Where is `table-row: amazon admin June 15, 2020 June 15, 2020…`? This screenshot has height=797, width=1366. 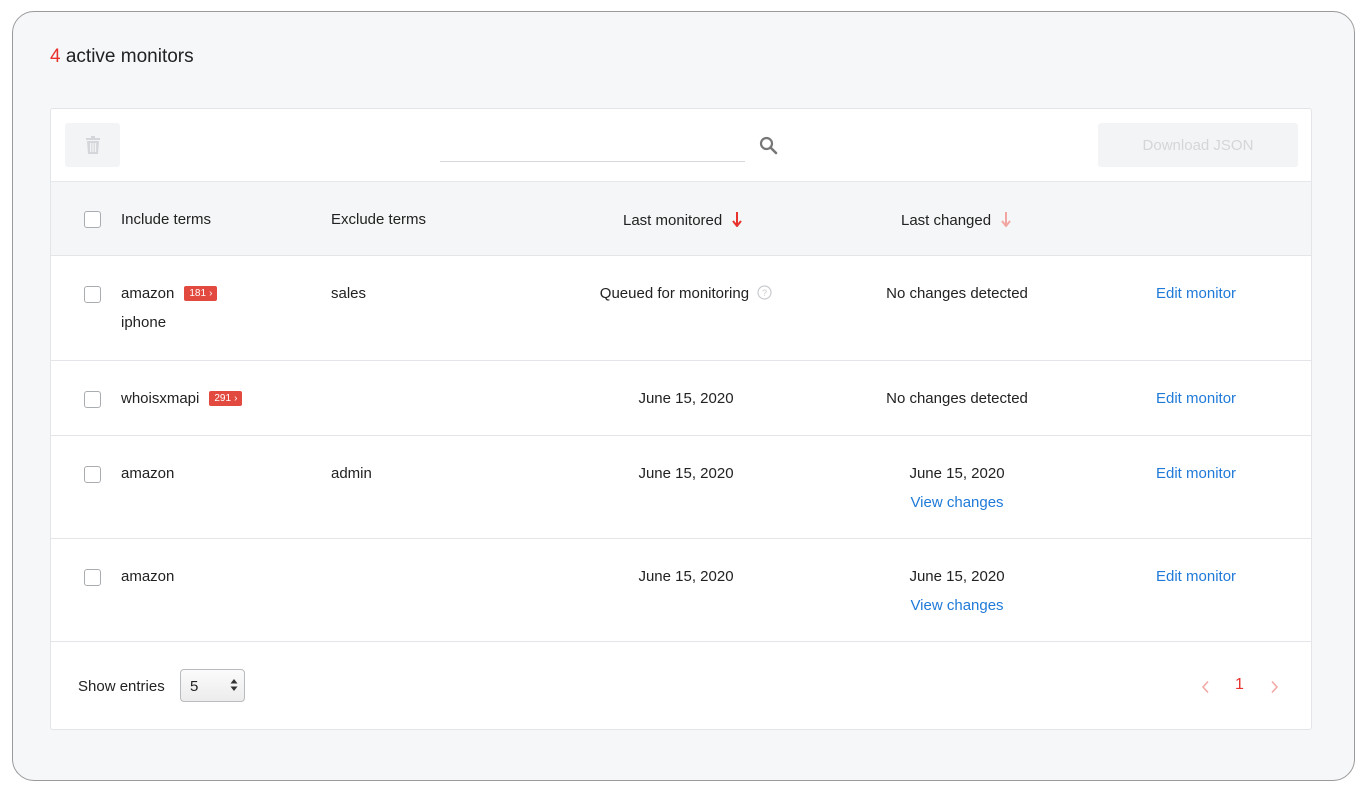 table-row: amazon admin June 15, 2020 June 15, 2020… is located at coordinates (681, 487).